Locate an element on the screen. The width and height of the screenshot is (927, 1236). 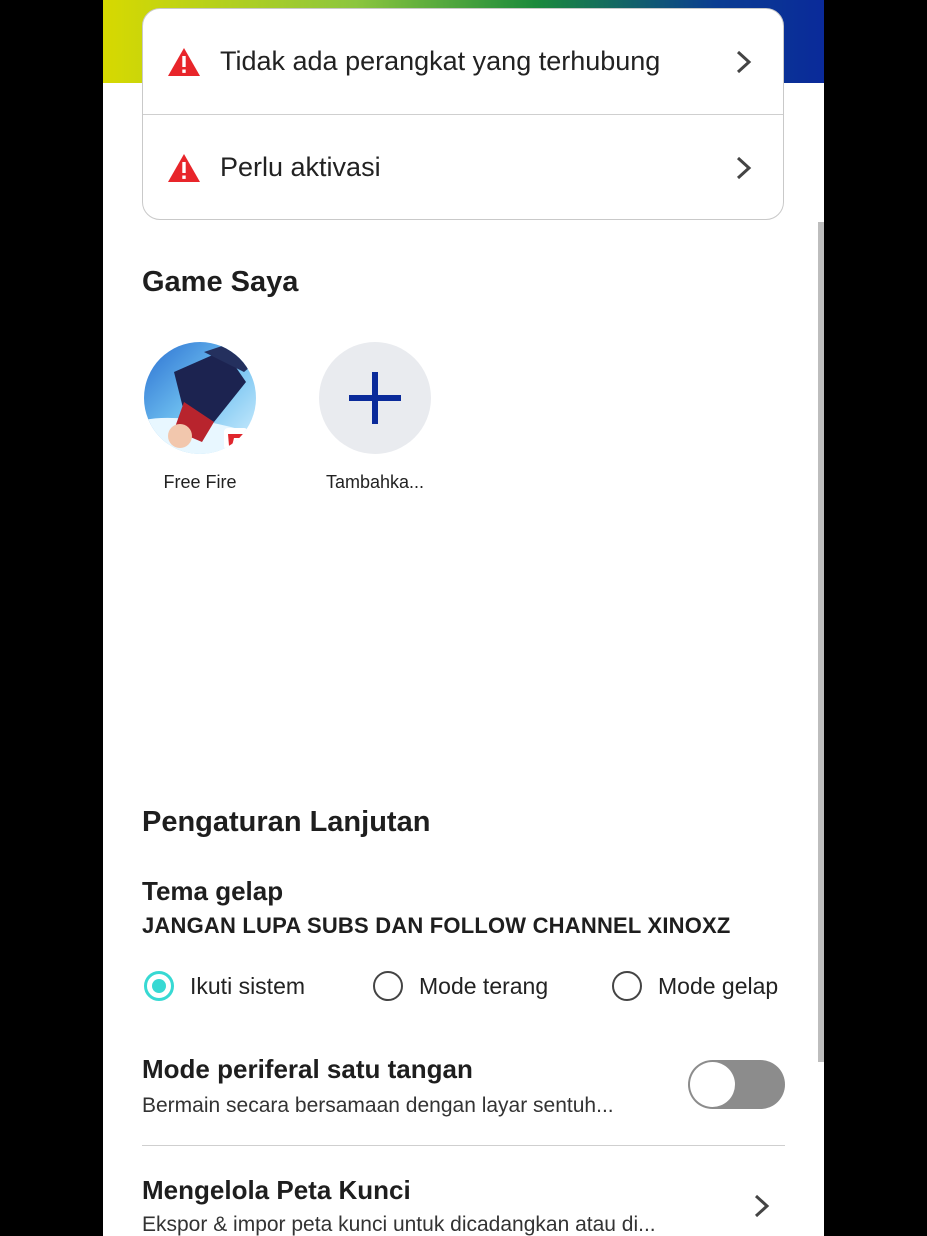
advanced-settings-title: Pengaturan Lanjutan is located at coordinates (286, 822).